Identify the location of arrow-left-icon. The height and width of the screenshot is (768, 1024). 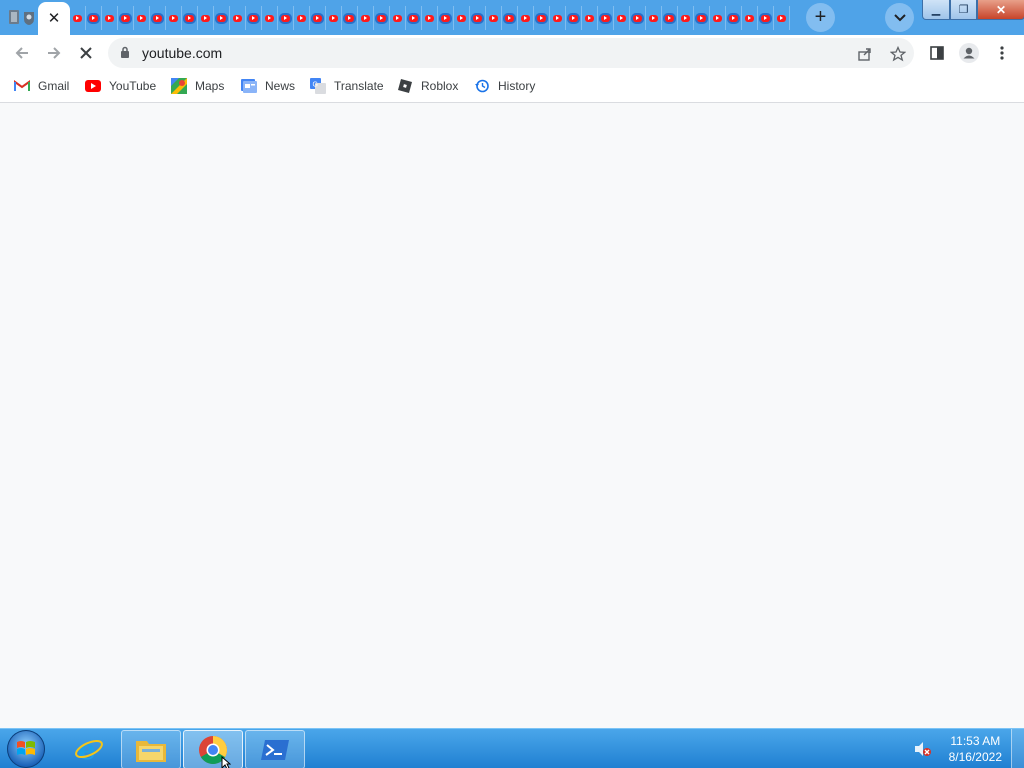
(21, 53).